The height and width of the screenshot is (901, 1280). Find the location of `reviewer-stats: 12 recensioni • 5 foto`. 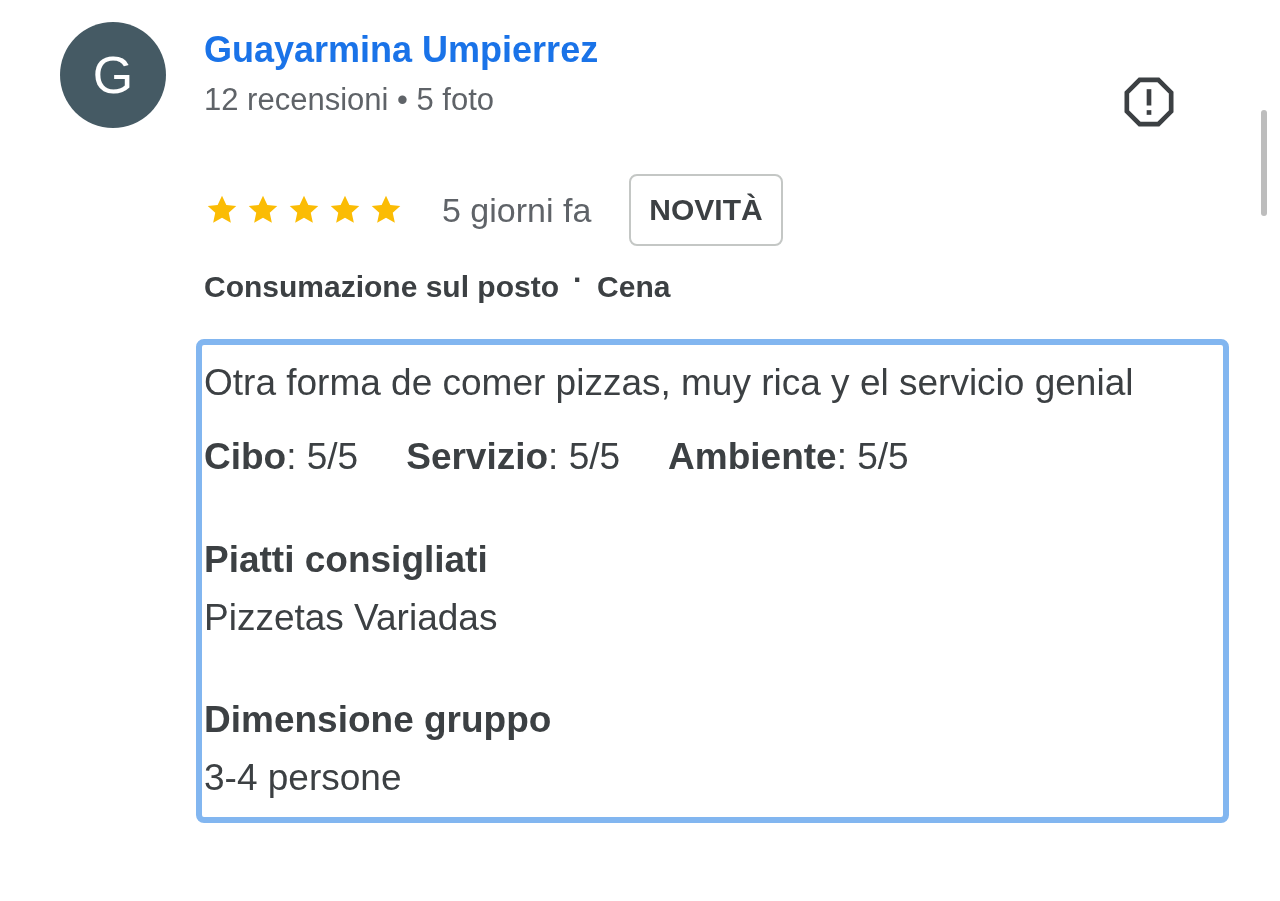

reviewer-stats: 12 recensioni • 5 foto is located at coordinates (350, 100).